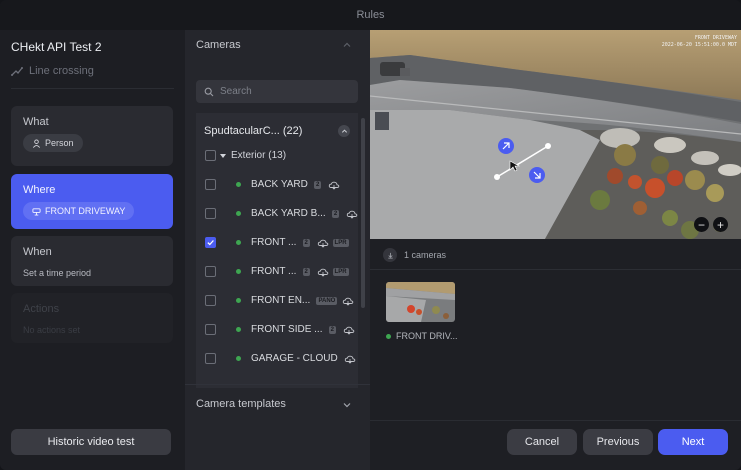  I want to click on camera-templates-header: Camera templates, so click(241, 404).